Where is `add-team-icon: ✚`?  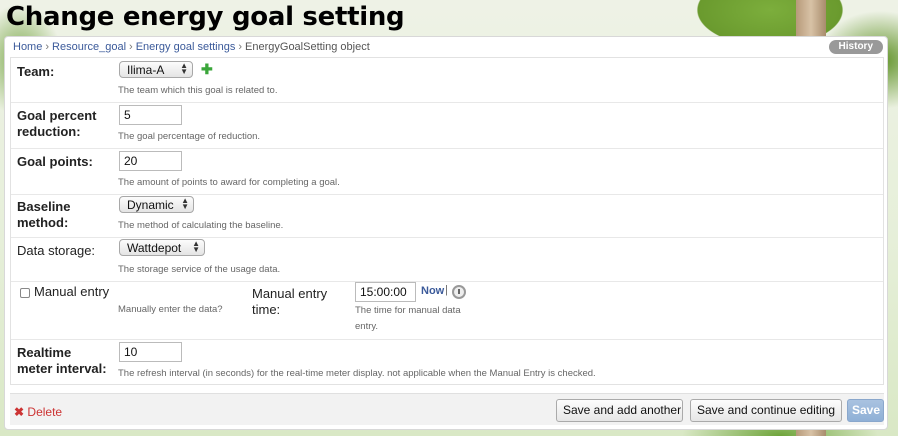 add-team-icon: ✚ is located at coordinates (207, 69).